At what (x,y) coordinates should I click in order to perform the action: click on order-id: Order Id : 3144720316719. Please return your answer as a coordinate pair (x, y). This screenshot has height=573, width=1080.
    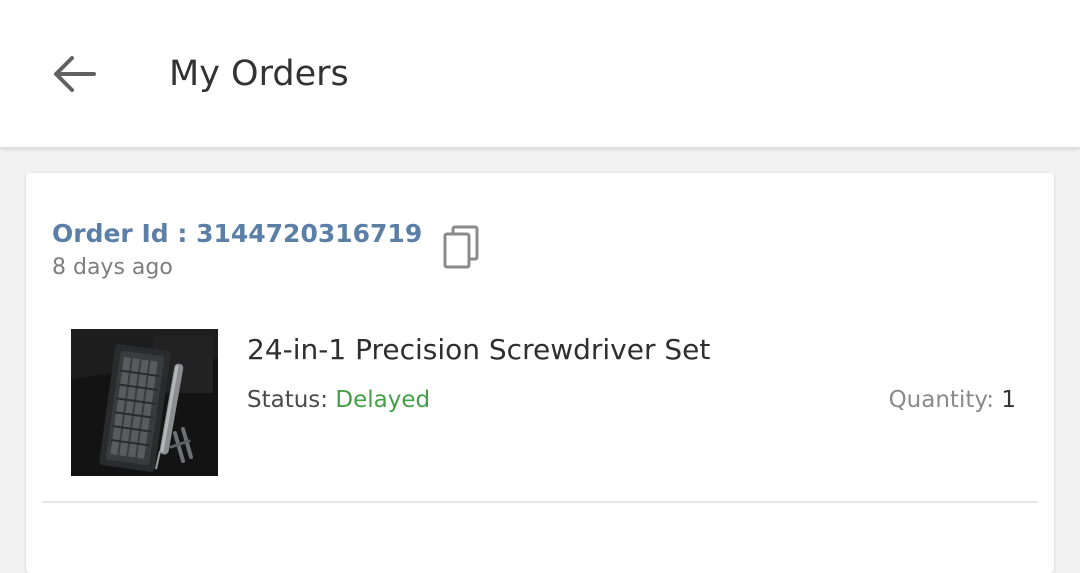
    Looking at the image, I should click on (237, 234).